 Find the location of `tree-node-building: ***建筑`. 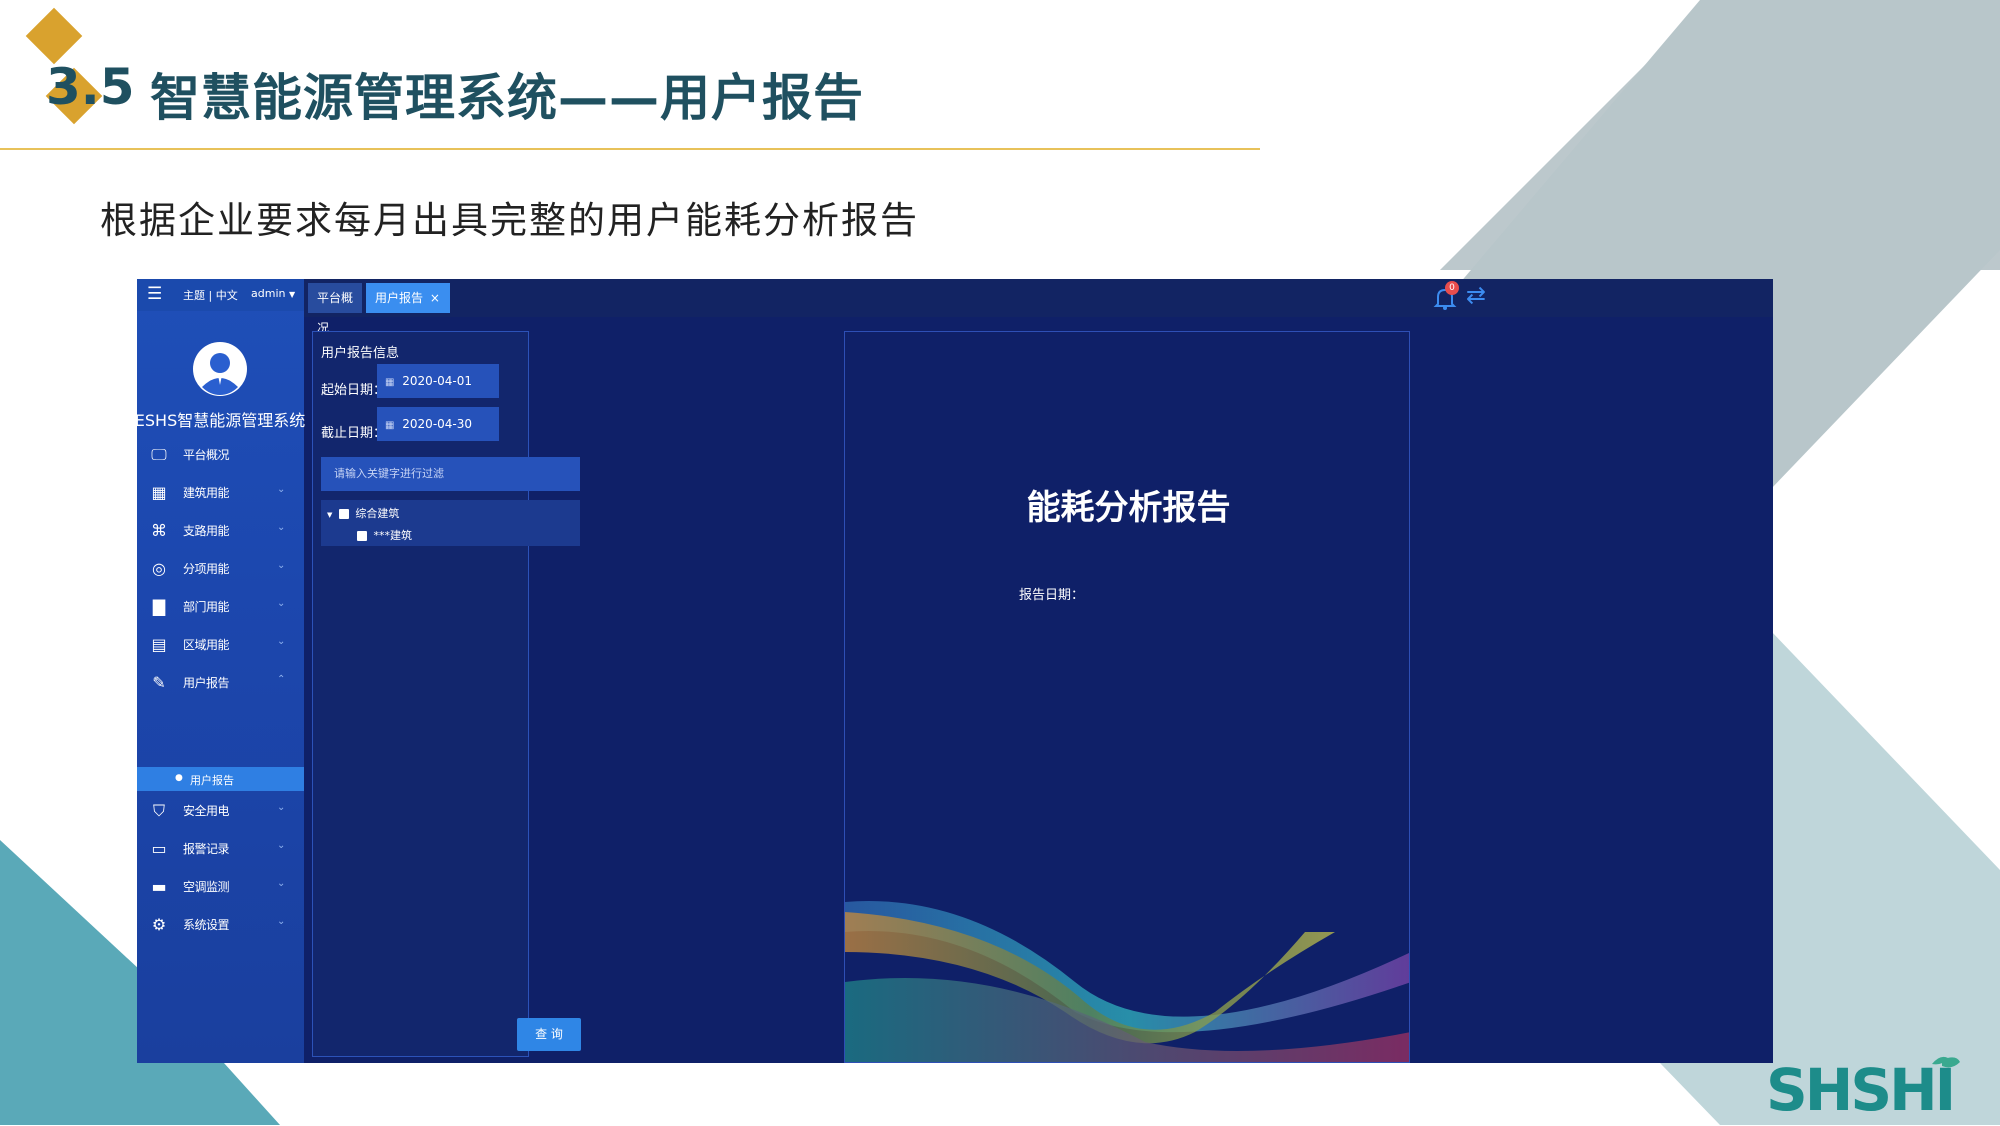

tree-node-building: ***建筑 is located at coordinates (384, 535).